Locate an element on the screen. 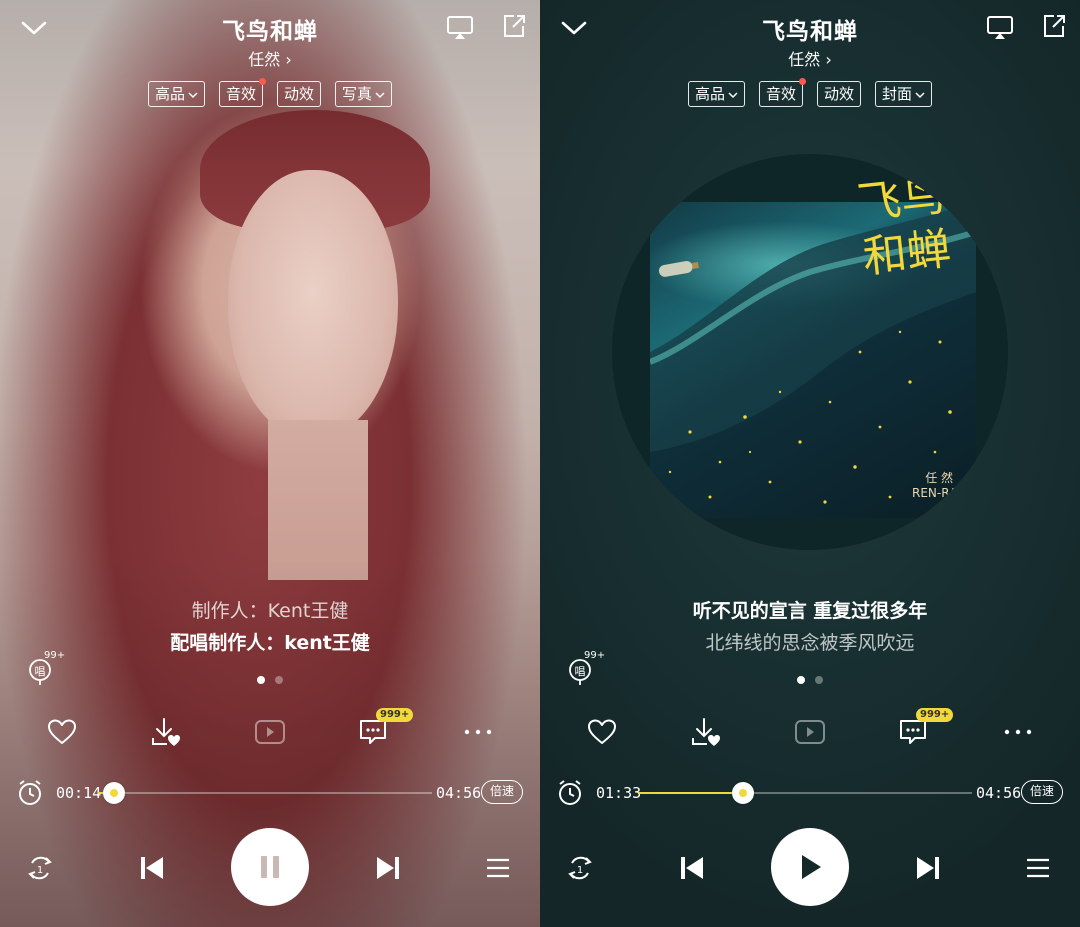 The height and width of the screenshot is (927, 1080). album-art-title: 飞鸟和蝉 is located at coordinates (904, 226).